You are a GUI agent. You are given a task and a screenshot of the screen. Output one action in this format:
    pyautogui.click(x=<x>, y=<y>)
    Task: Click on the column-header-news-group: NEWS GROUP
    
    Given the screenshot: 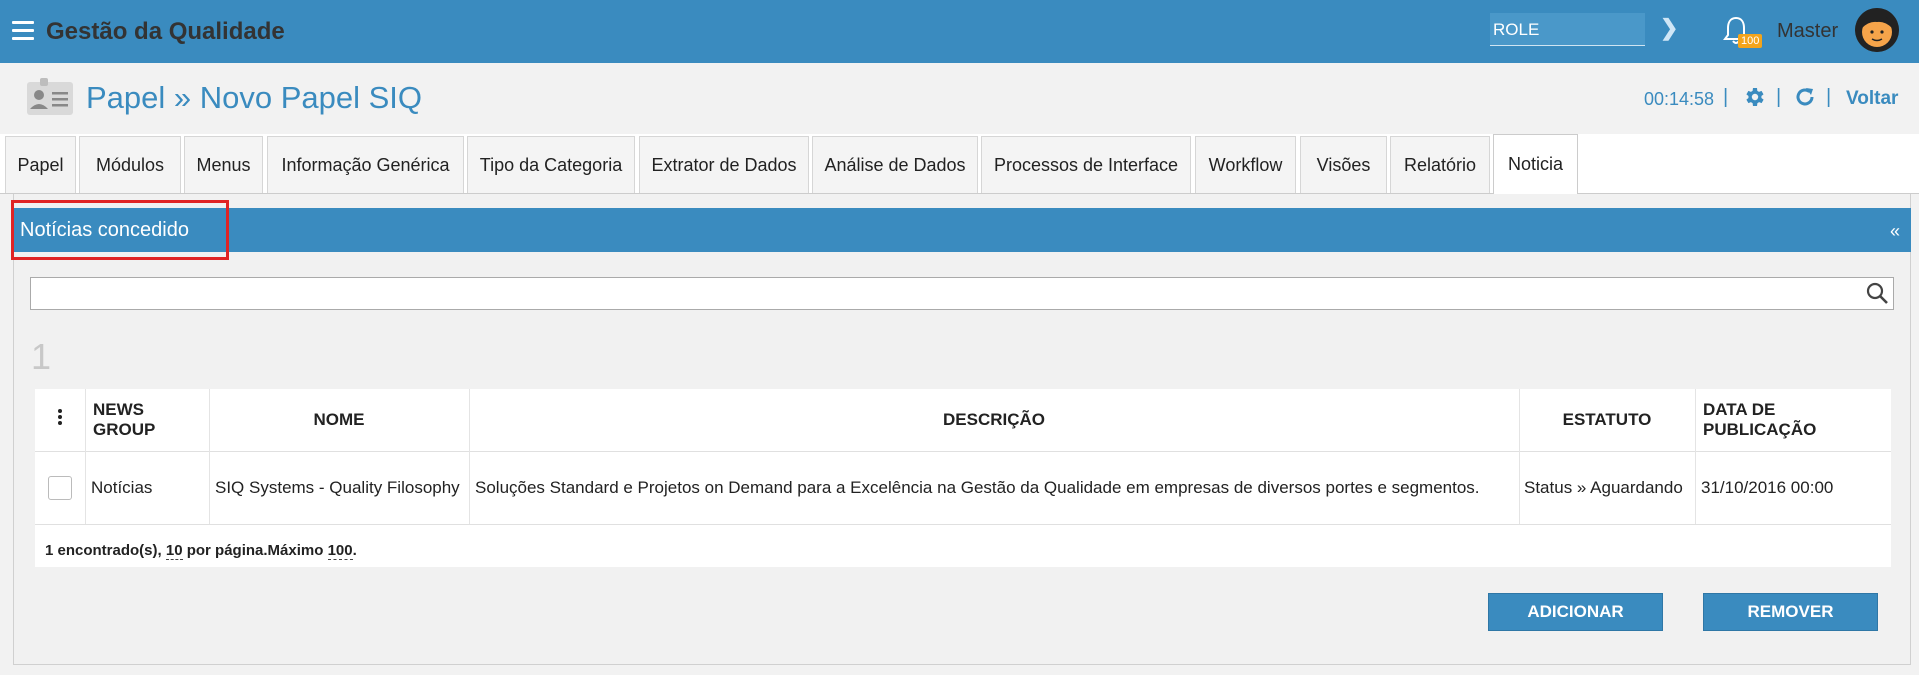 What is the action you would take?
    pyautogui.click(x=150, y=420)
    